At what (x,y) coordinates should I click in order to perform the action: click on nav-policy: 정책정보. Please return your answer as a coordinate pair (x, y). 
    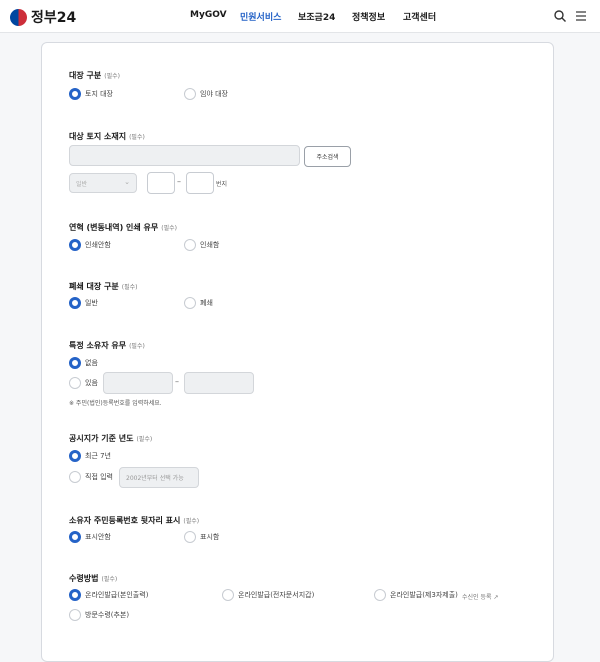
    Looking at the image, I should click on (368, 16).